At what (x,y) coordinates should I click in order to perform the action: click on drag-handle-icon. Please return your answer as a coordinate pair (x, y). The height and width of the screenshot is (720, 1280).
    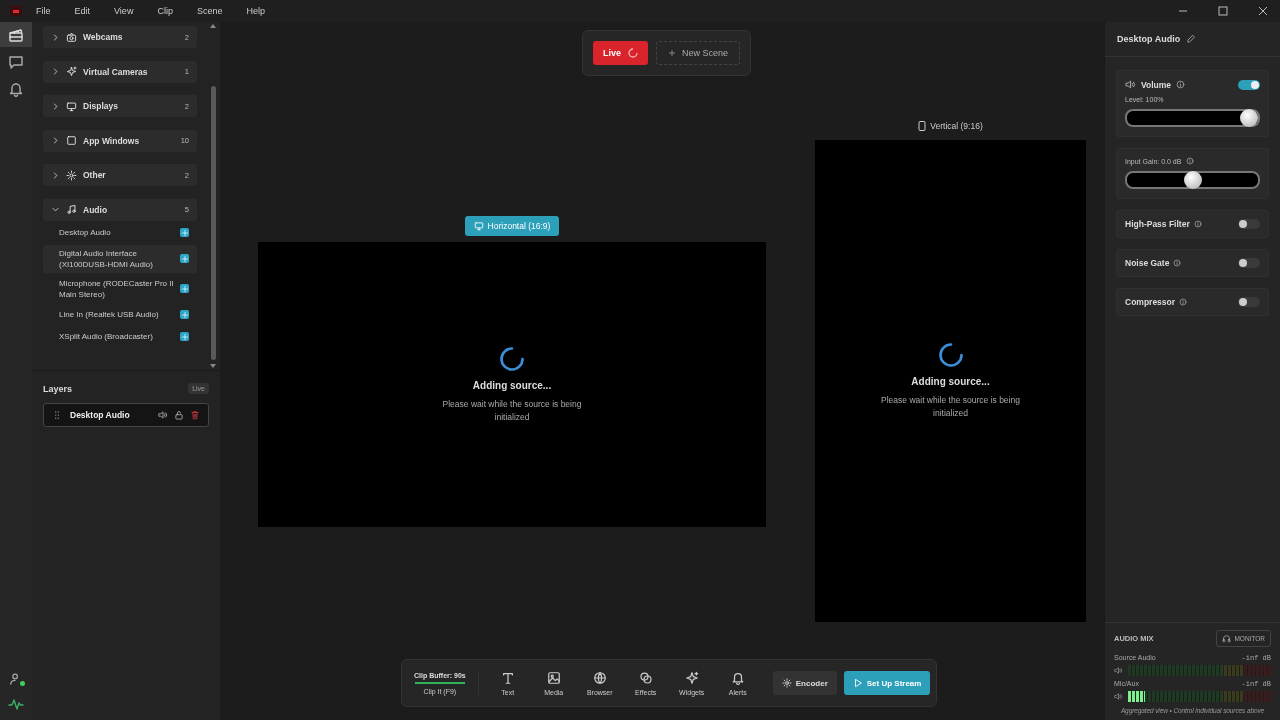
    Looking at the image, I should click on (57, 415).